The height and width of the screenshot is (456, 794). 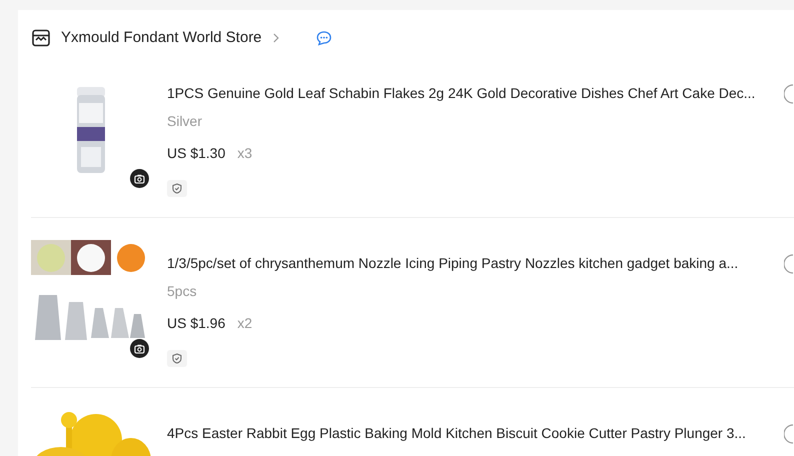 What do you see at coordinates (244, 323) in the screenshot?
I see `product-quantity: x2` at bounding box center [244, 323].